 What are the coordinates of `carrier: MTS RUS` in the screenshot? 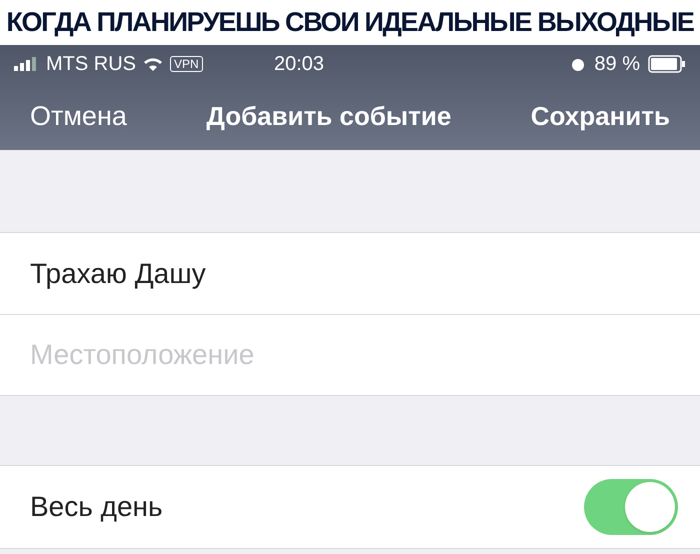 It's located at (91, 64).